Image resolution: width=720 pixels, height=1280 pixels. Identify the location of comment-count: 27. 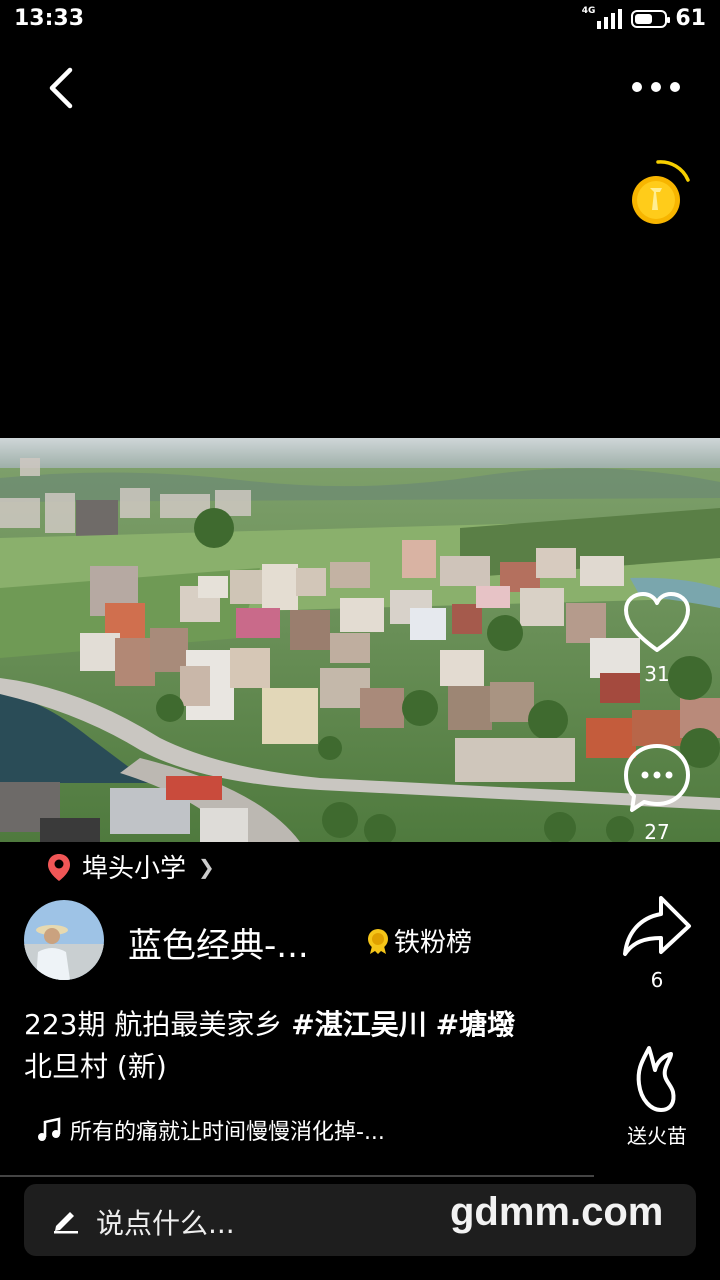
(657, 832).